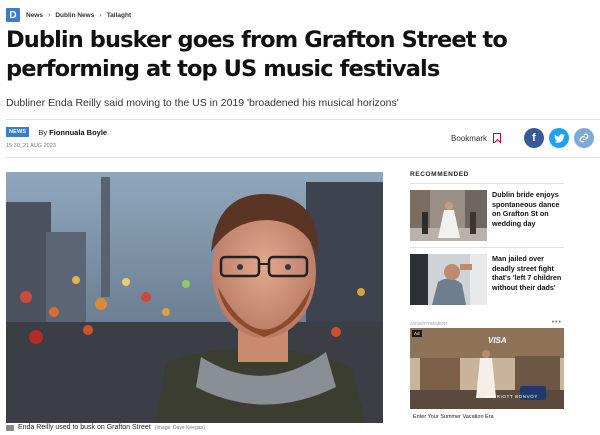 This screenshot has width=600, height=435. I want to click on ad-creative: Ad VISA MARRIOTT BONVOY, so click(487, 368).